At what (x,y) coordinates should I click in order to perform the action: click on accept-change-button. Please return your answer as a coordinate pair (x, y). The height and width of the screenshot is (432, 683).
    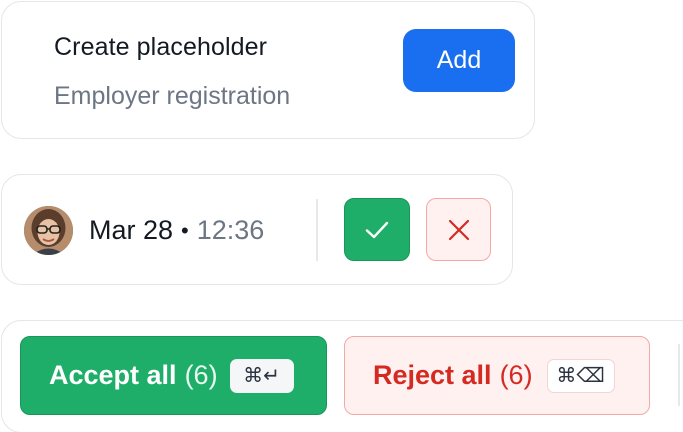
    Looking at the image, I should click on (377, 229).